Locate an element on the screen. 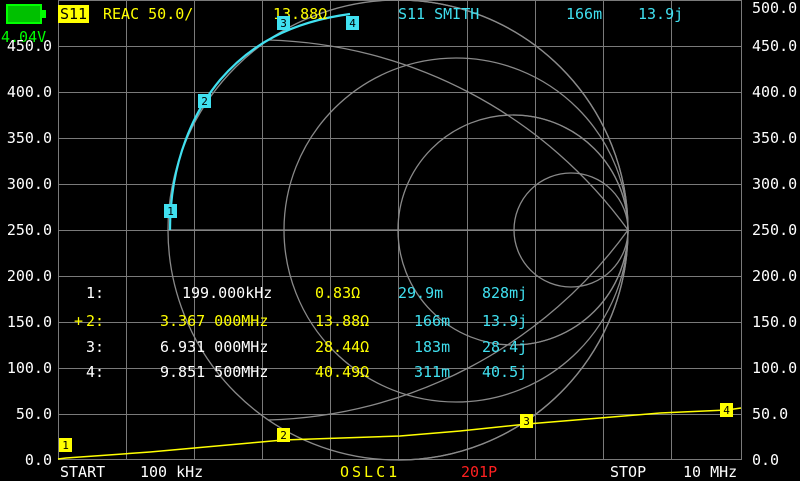  marker-tag-yellow: 1 is located at coordinates (65, 445).